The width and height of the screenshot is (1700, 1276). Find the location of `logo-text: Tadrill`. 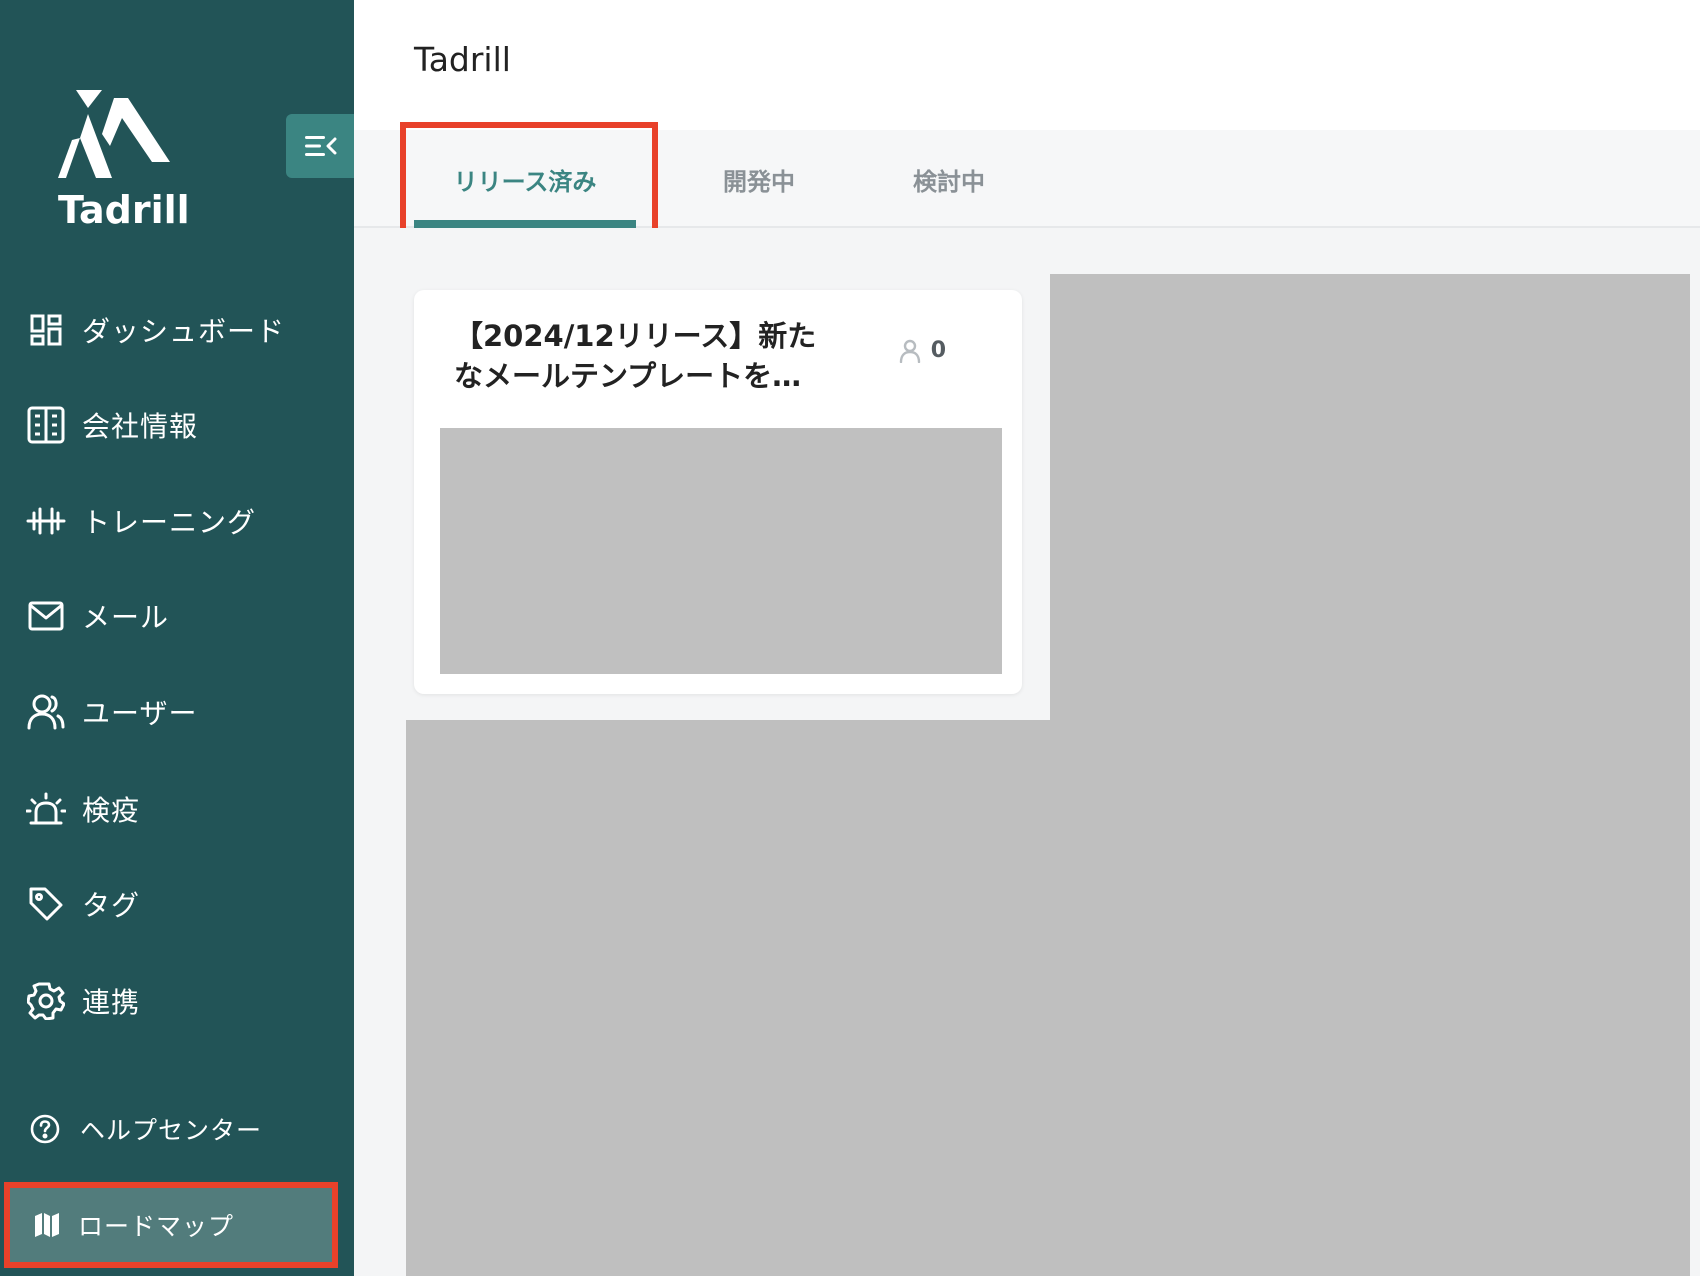

logo-text: Tadrill is located at coordinates (124, 210).